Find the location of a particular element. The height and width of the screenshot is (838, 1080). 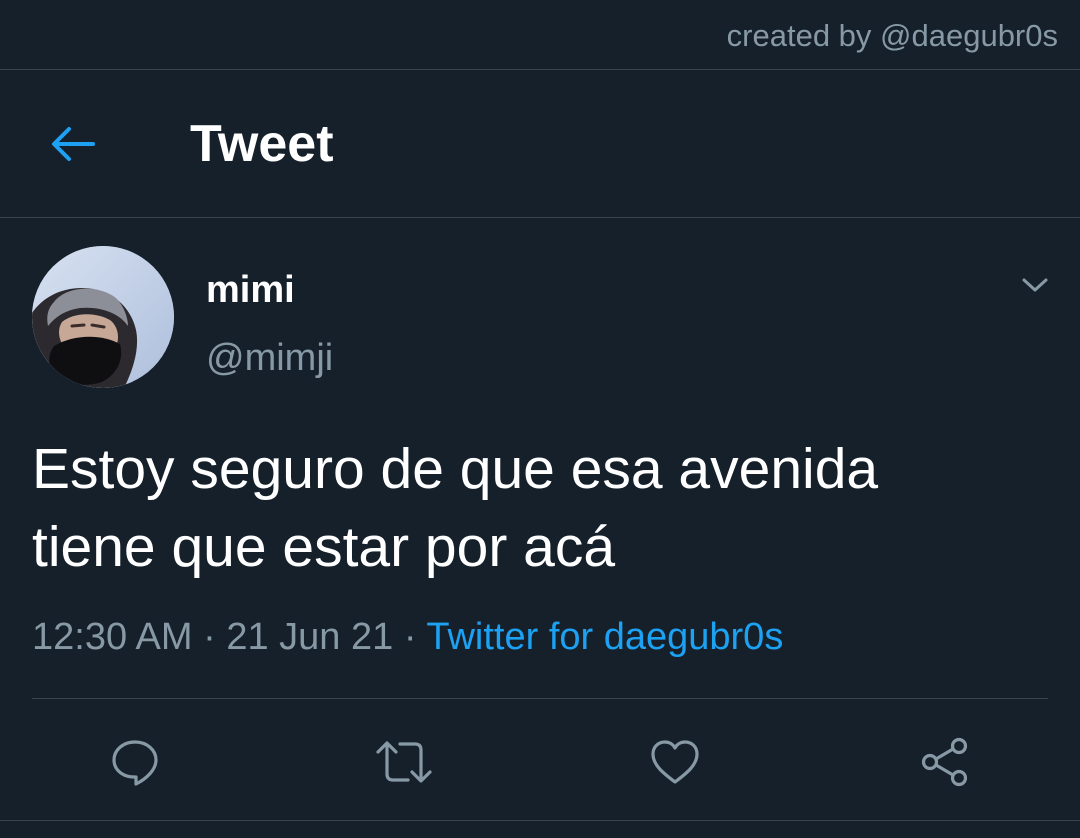

retweet-button is located at coordinates (404, 762).